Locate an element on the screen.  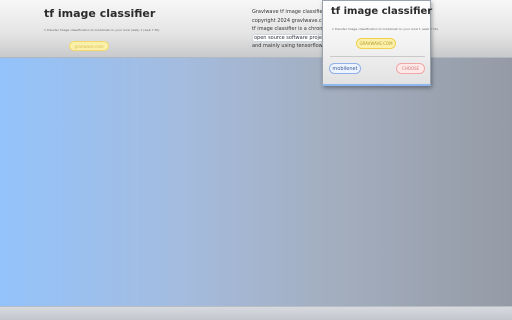
project-link: open source software project is located at coordinates (288, 37).